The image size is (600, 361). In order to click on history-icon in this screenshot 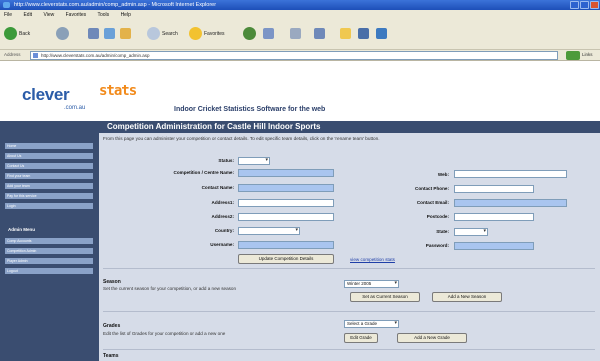, I will do `click(249, 33)`.